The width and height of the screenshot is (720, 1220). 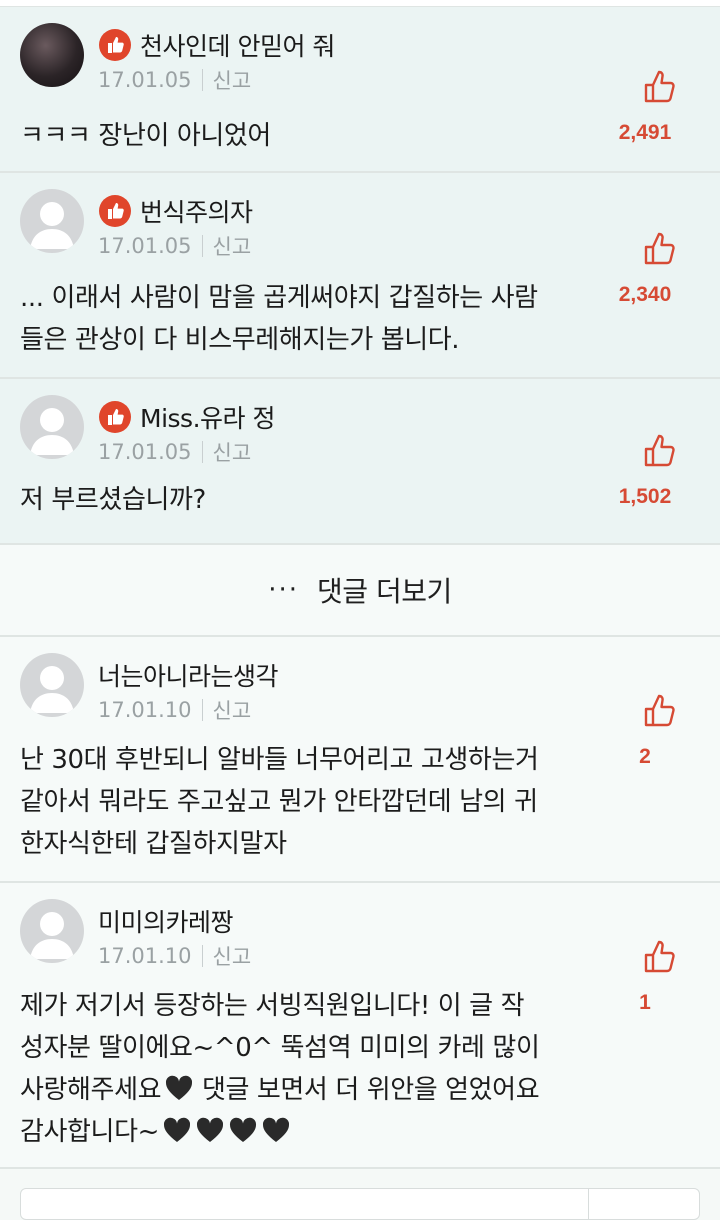 I want to click on nickname: 미미의카레짱, so click(x=166, y=921).